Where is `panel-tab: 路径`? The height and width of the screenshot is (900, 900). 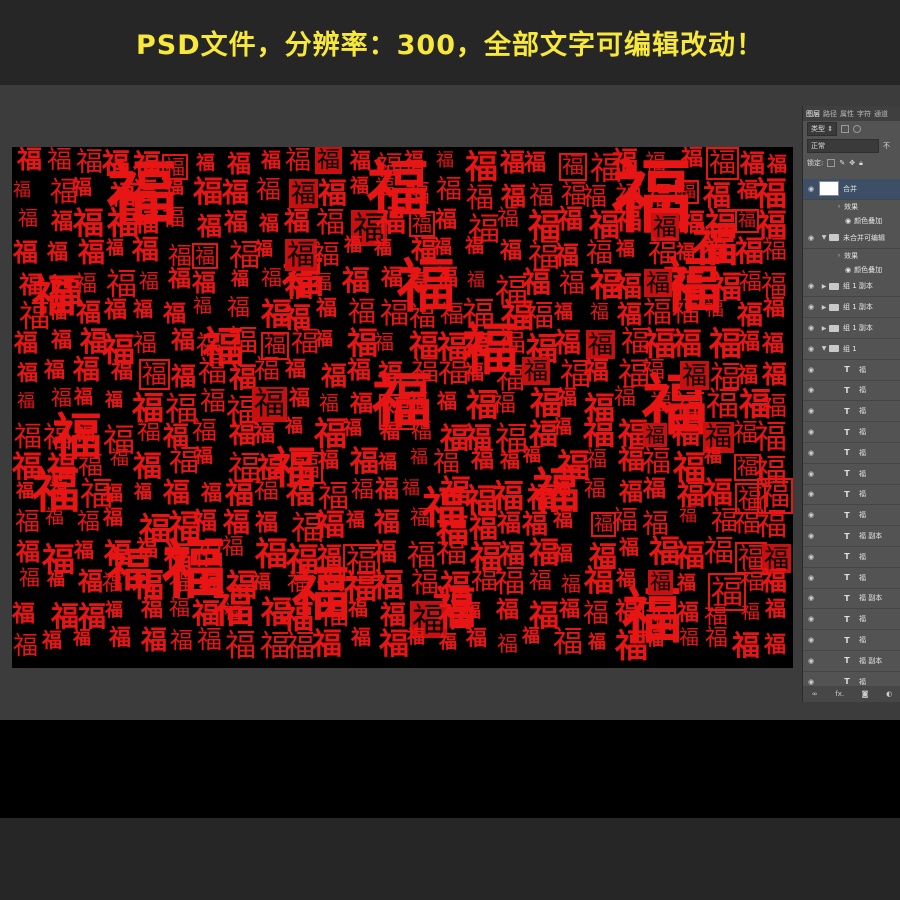
panel-tab: 路径 is located at coordinates (830, 114).